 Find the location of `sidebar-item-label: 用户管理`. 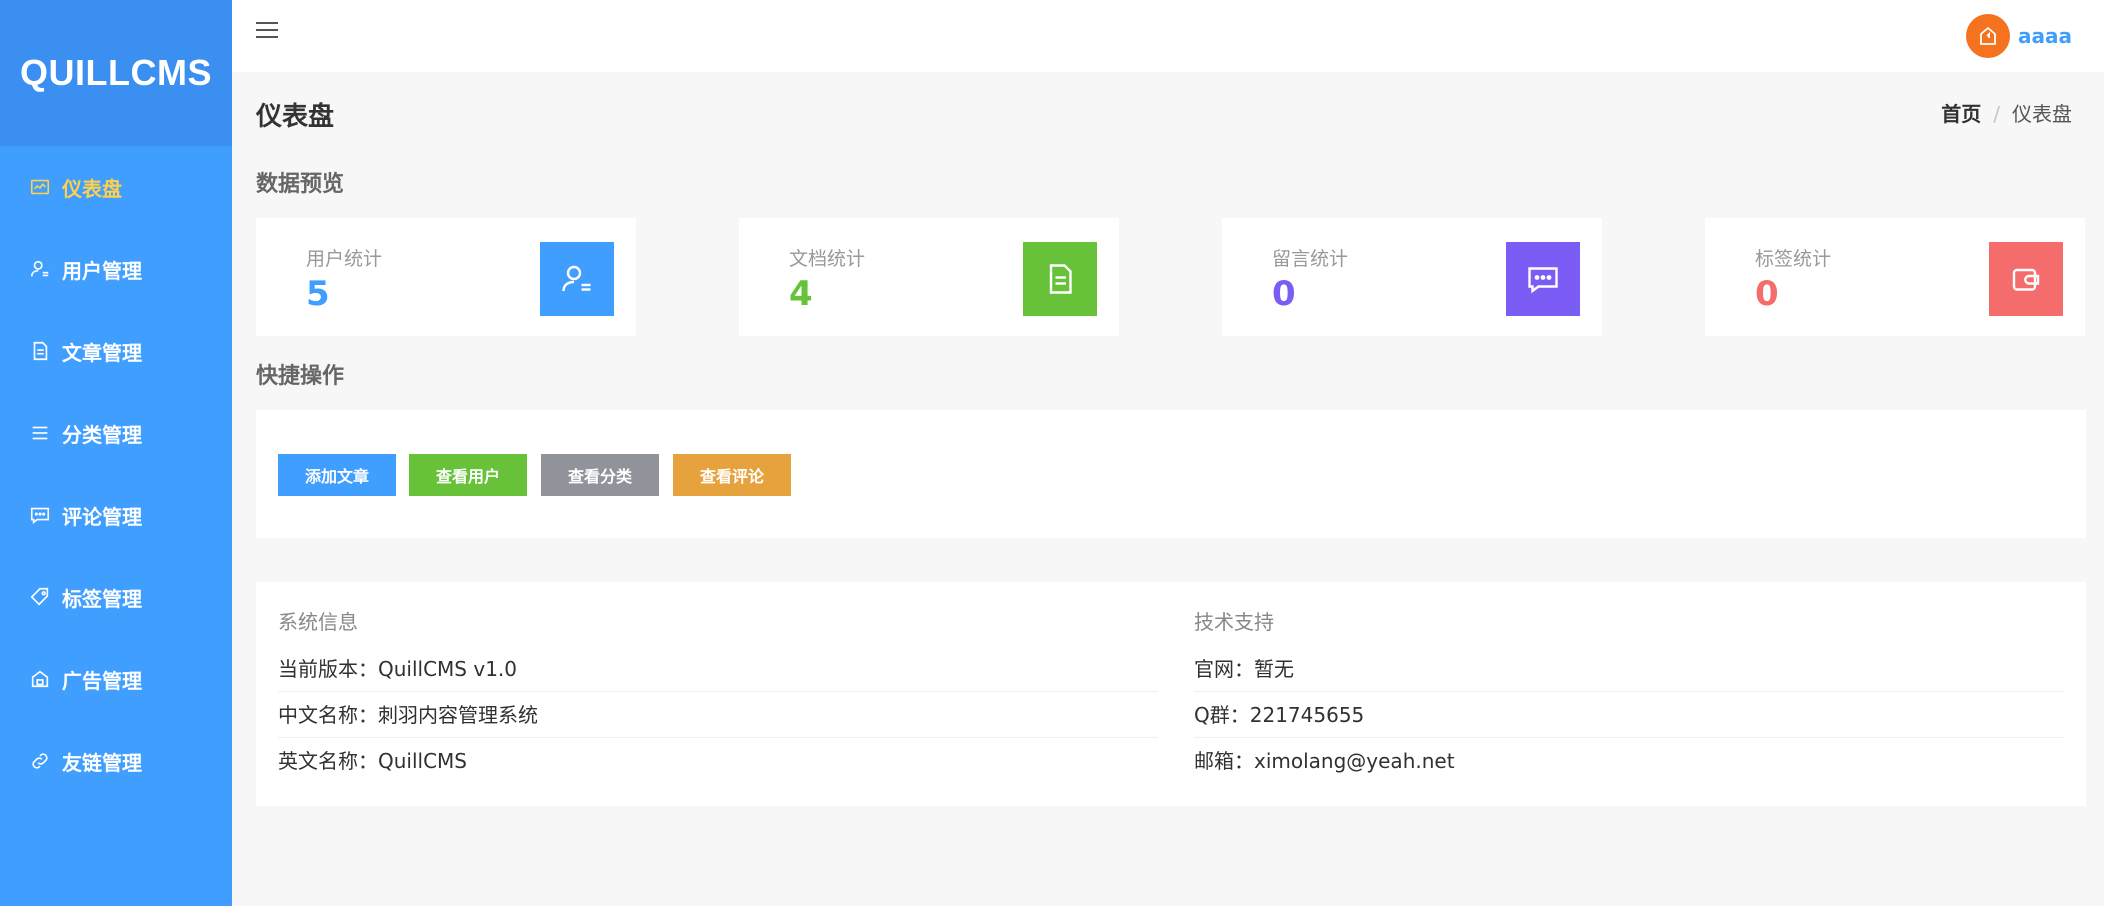

sidebar-item-label: 用户管理 is located at coordinates (102, 270).